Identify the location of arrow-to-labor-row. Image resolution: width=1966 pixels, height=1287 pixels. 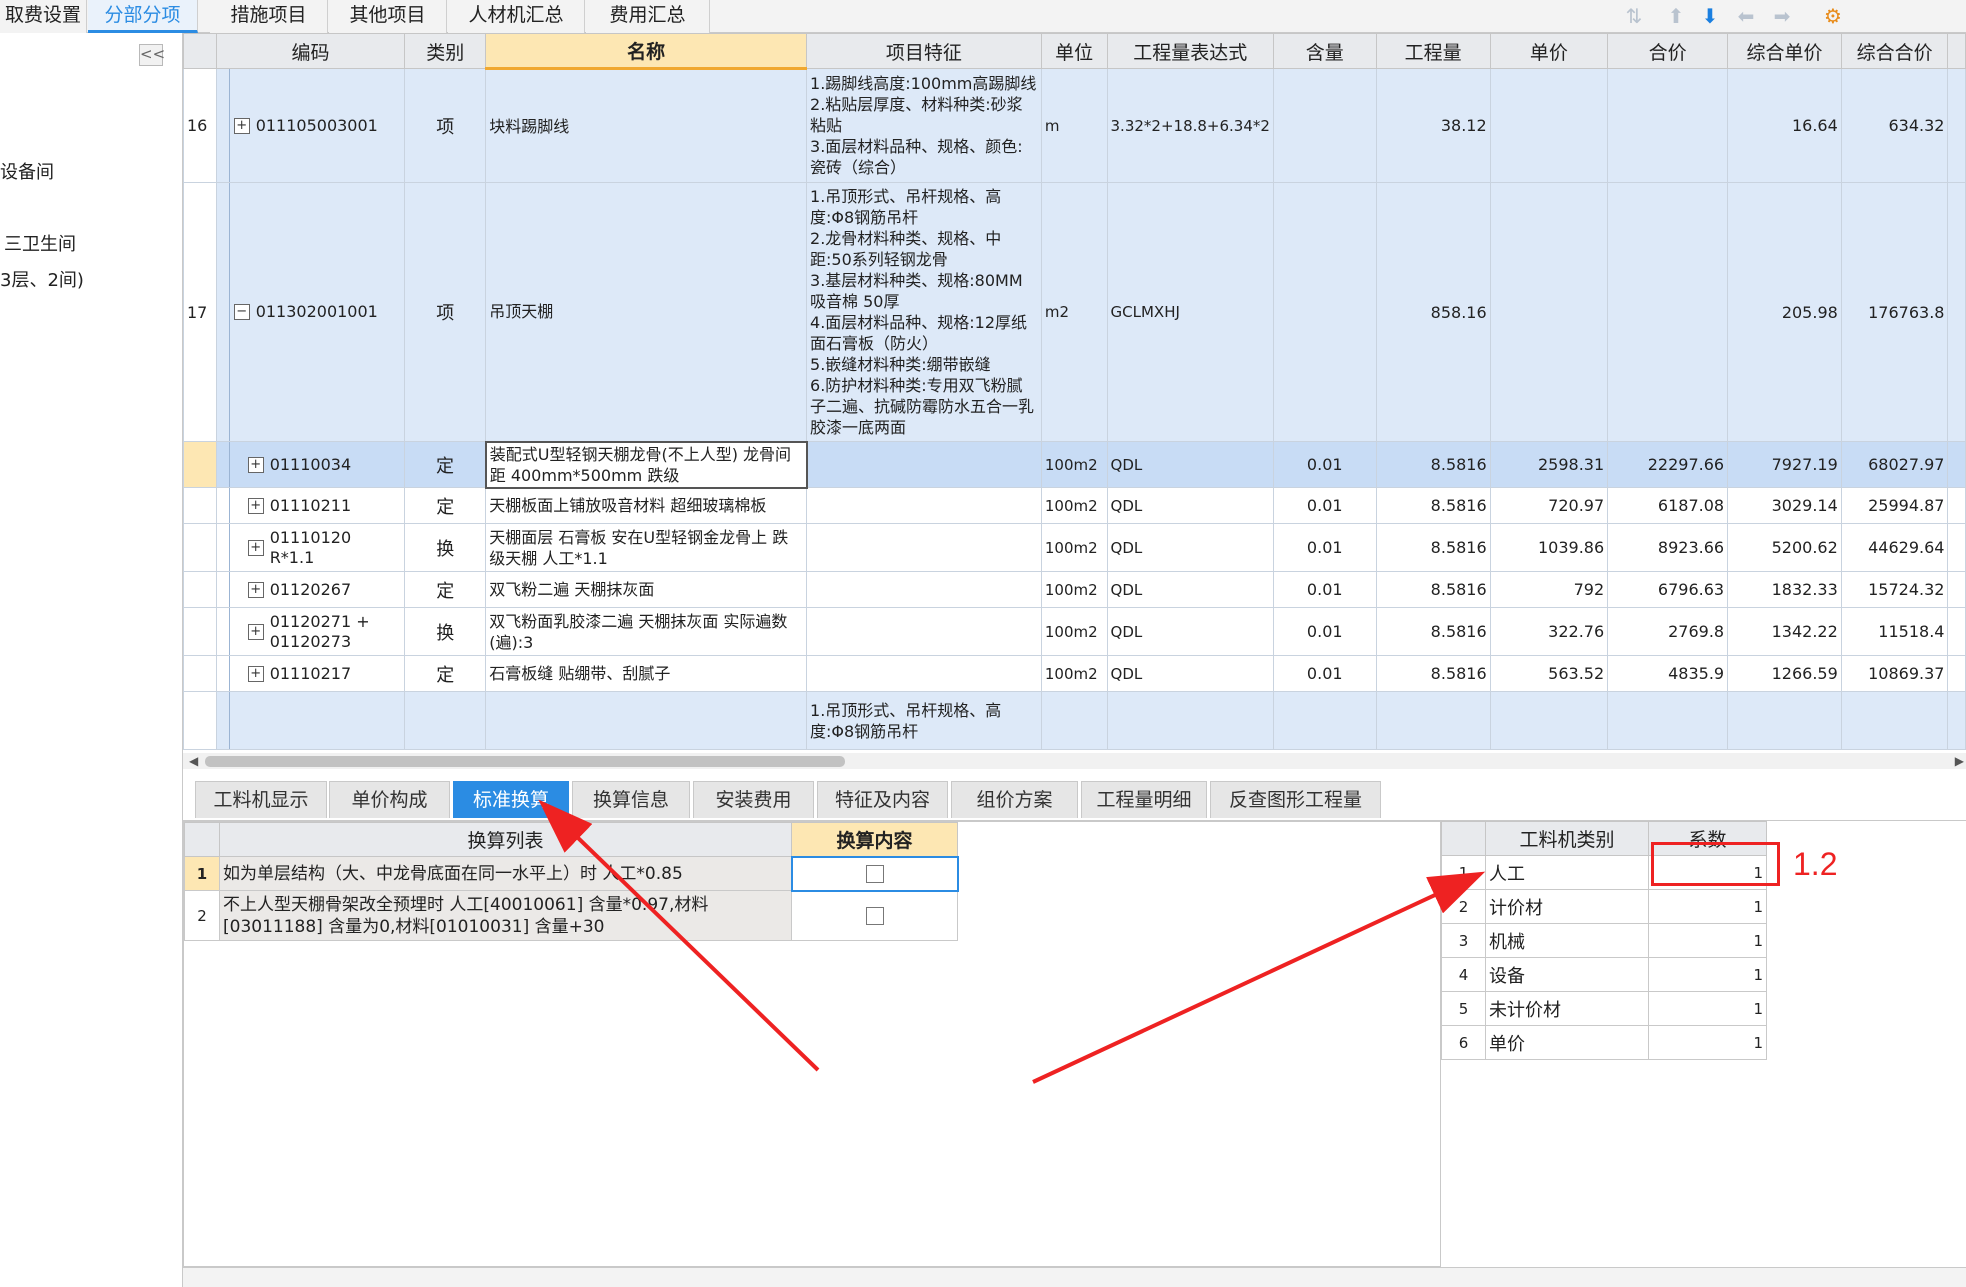
(1259, 977).